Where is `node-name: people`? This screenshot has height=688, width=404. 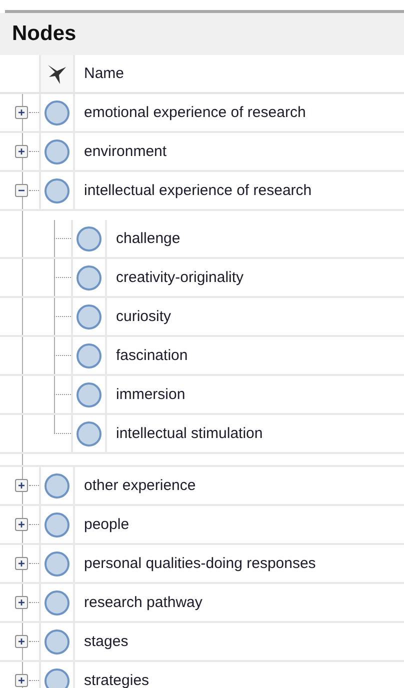
node-name: people is located at coordinates (106, 525).